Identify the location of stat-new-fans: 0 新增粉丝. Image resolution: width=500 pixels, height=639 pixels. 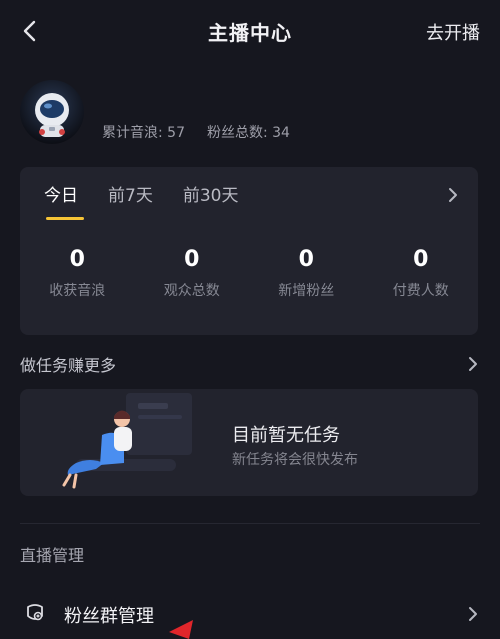
(306, 273).